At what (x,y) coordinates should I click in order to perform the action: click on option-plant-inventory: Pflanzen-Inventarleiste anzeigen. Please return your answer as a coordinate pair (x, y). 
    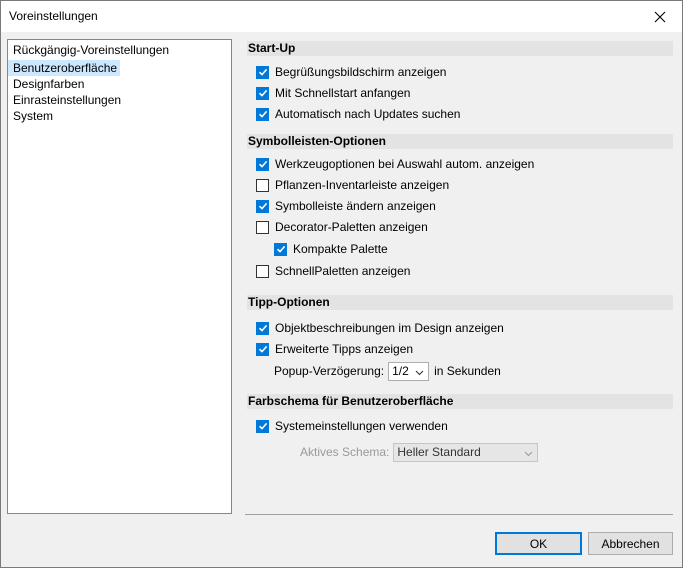
    Looking at the image, I should click on (352, 185).